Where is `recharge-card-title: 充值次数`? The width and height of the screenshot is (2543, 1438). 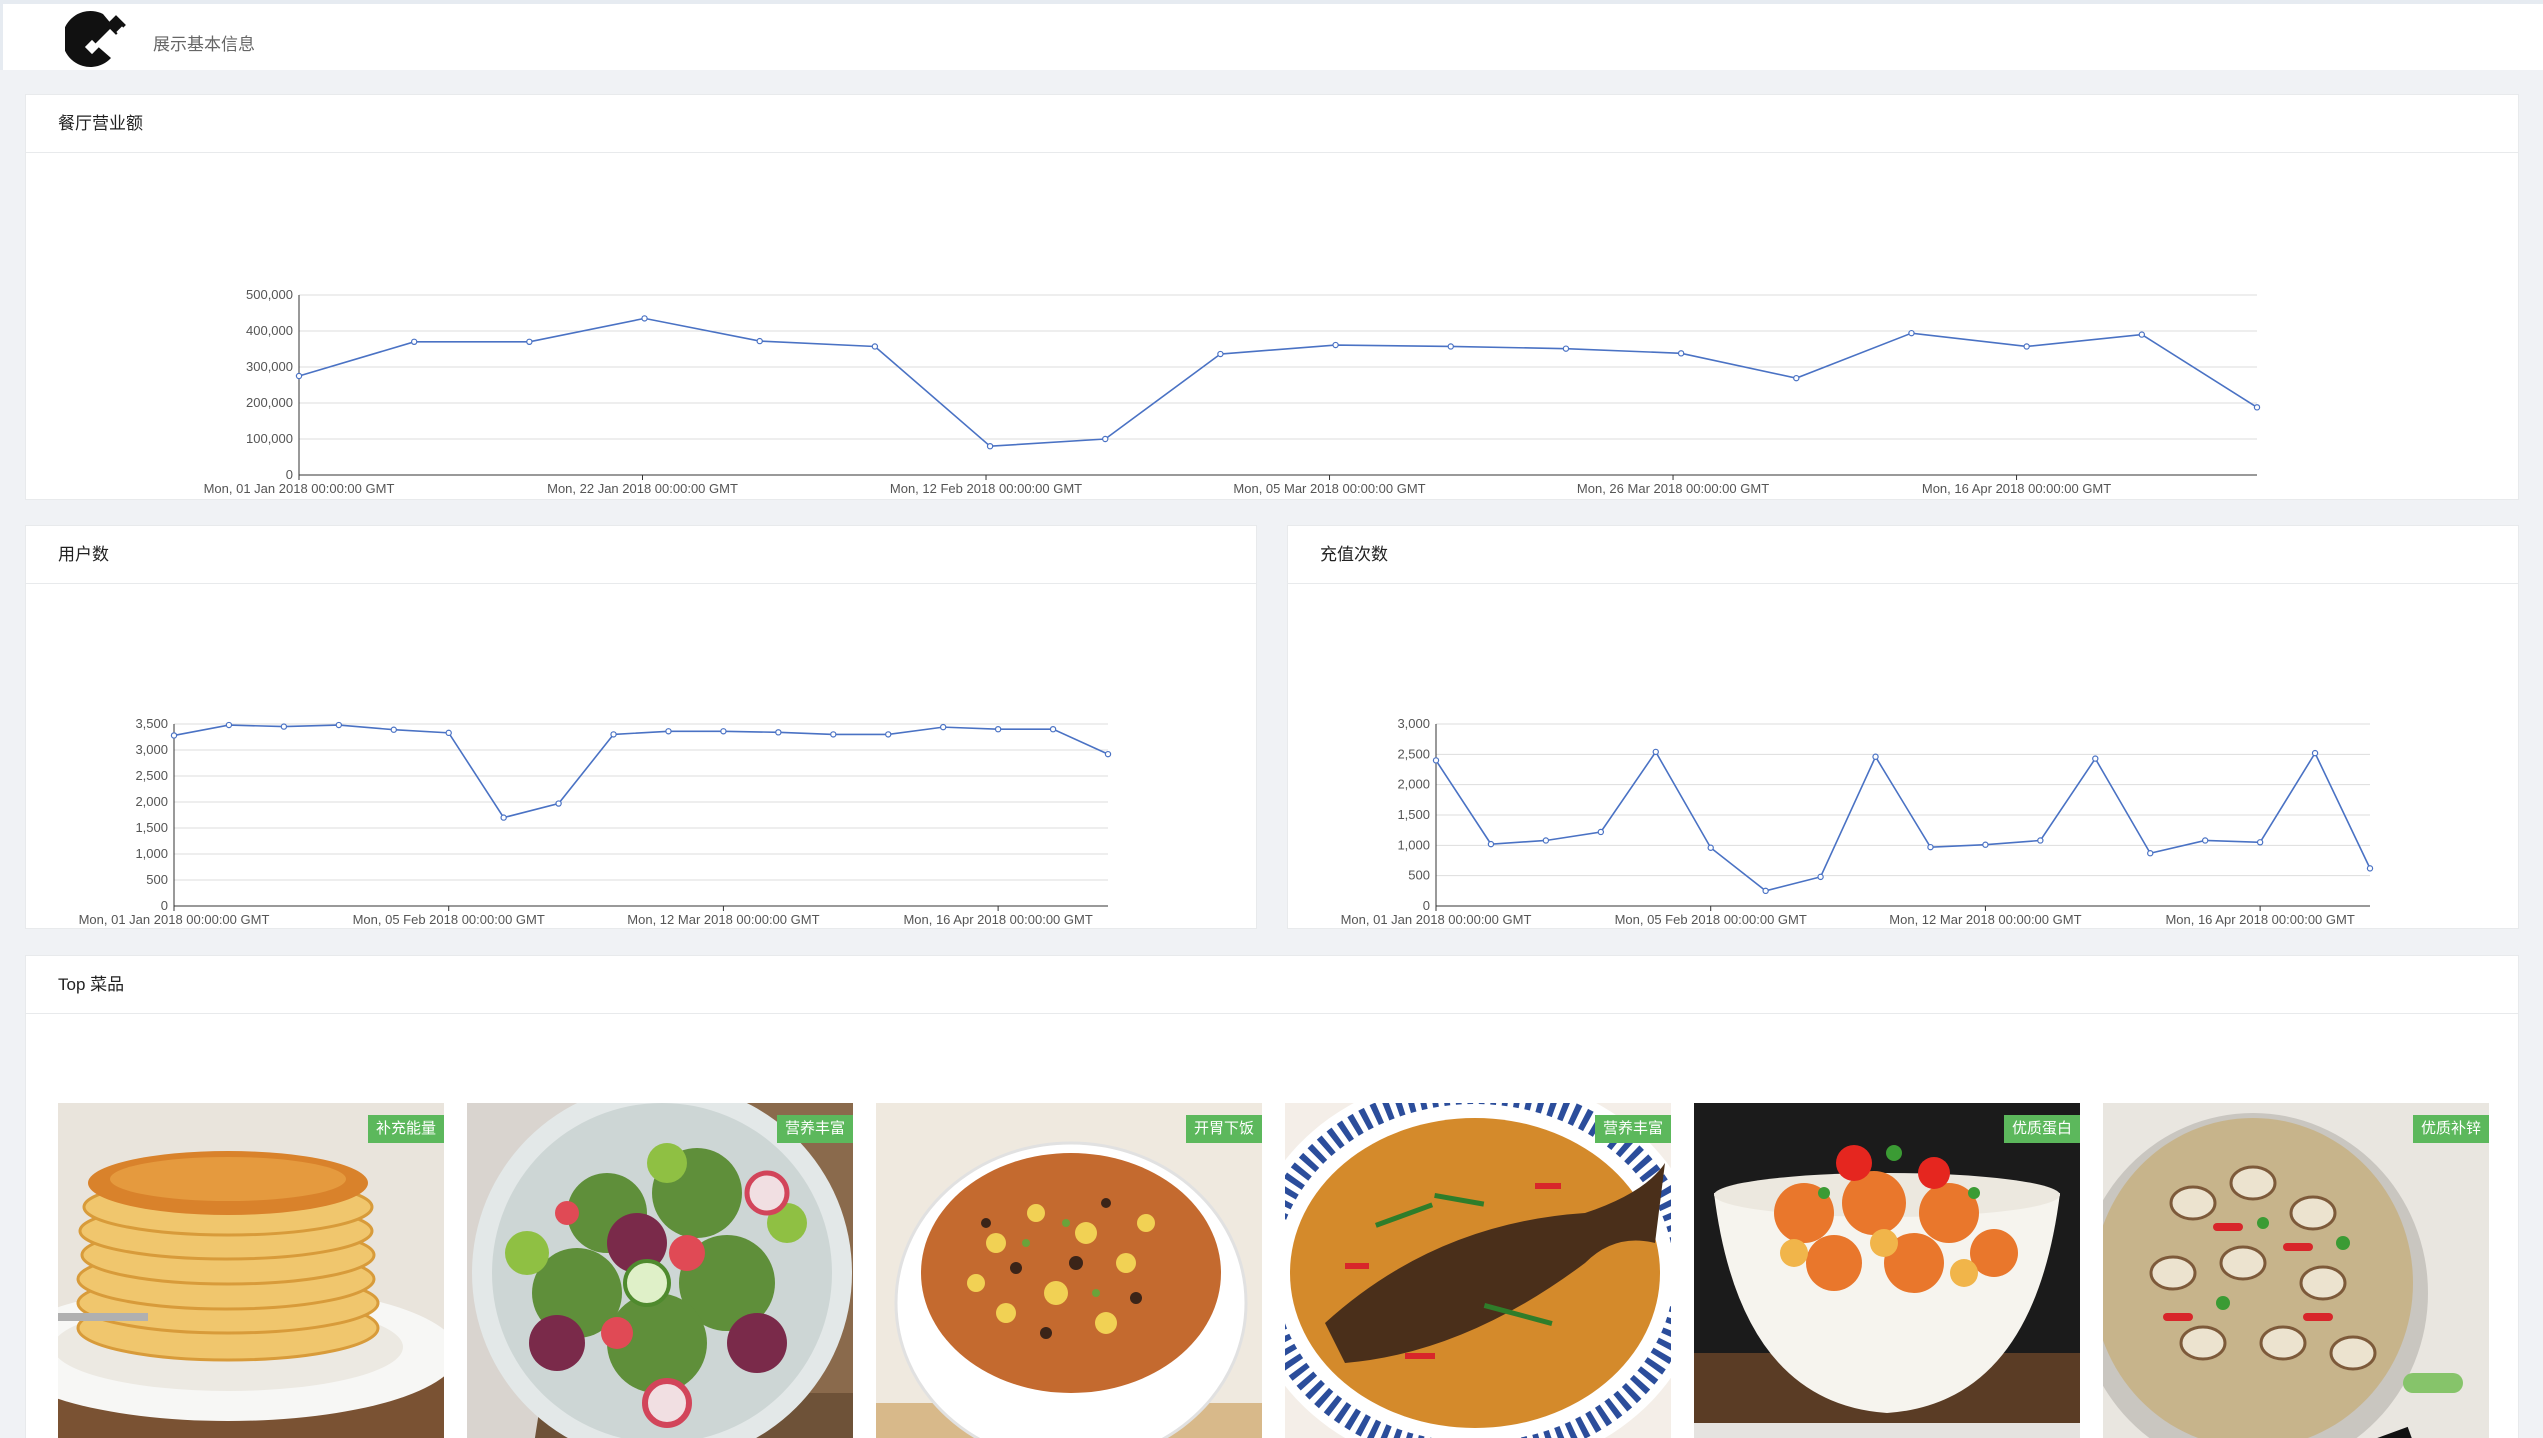 recharge-card-title: 充值次数 is located at coordinates (1903, 555).